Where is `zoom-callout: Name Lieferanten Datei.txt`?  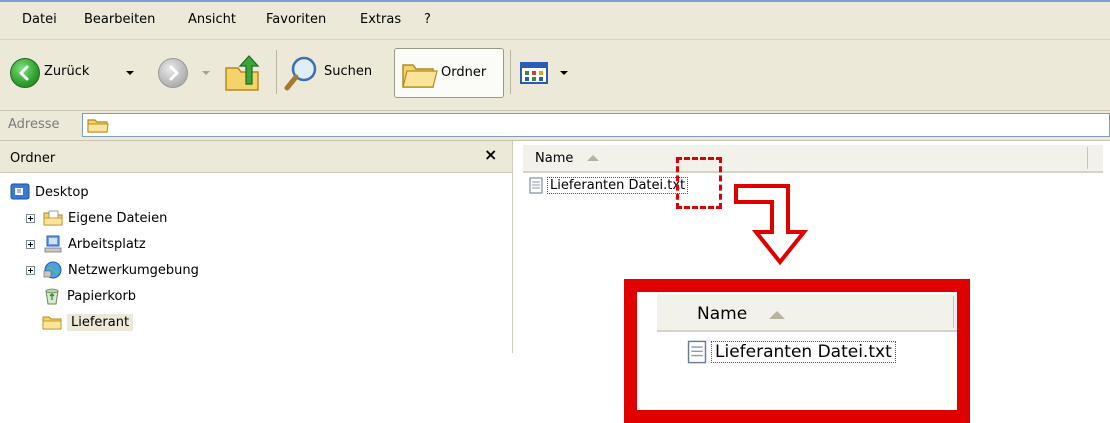 zoom-callout: Name Lieferanten Datei.txt is located at coordinates (797, 351).